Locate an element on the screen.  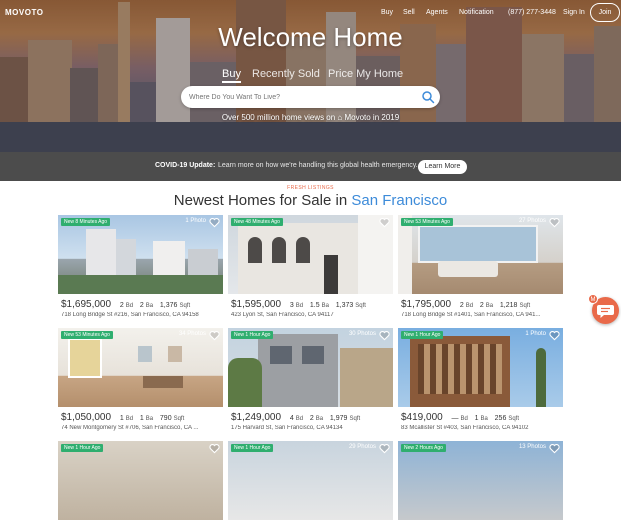
listing-beds: 3 is located at coordinates (291, 305).